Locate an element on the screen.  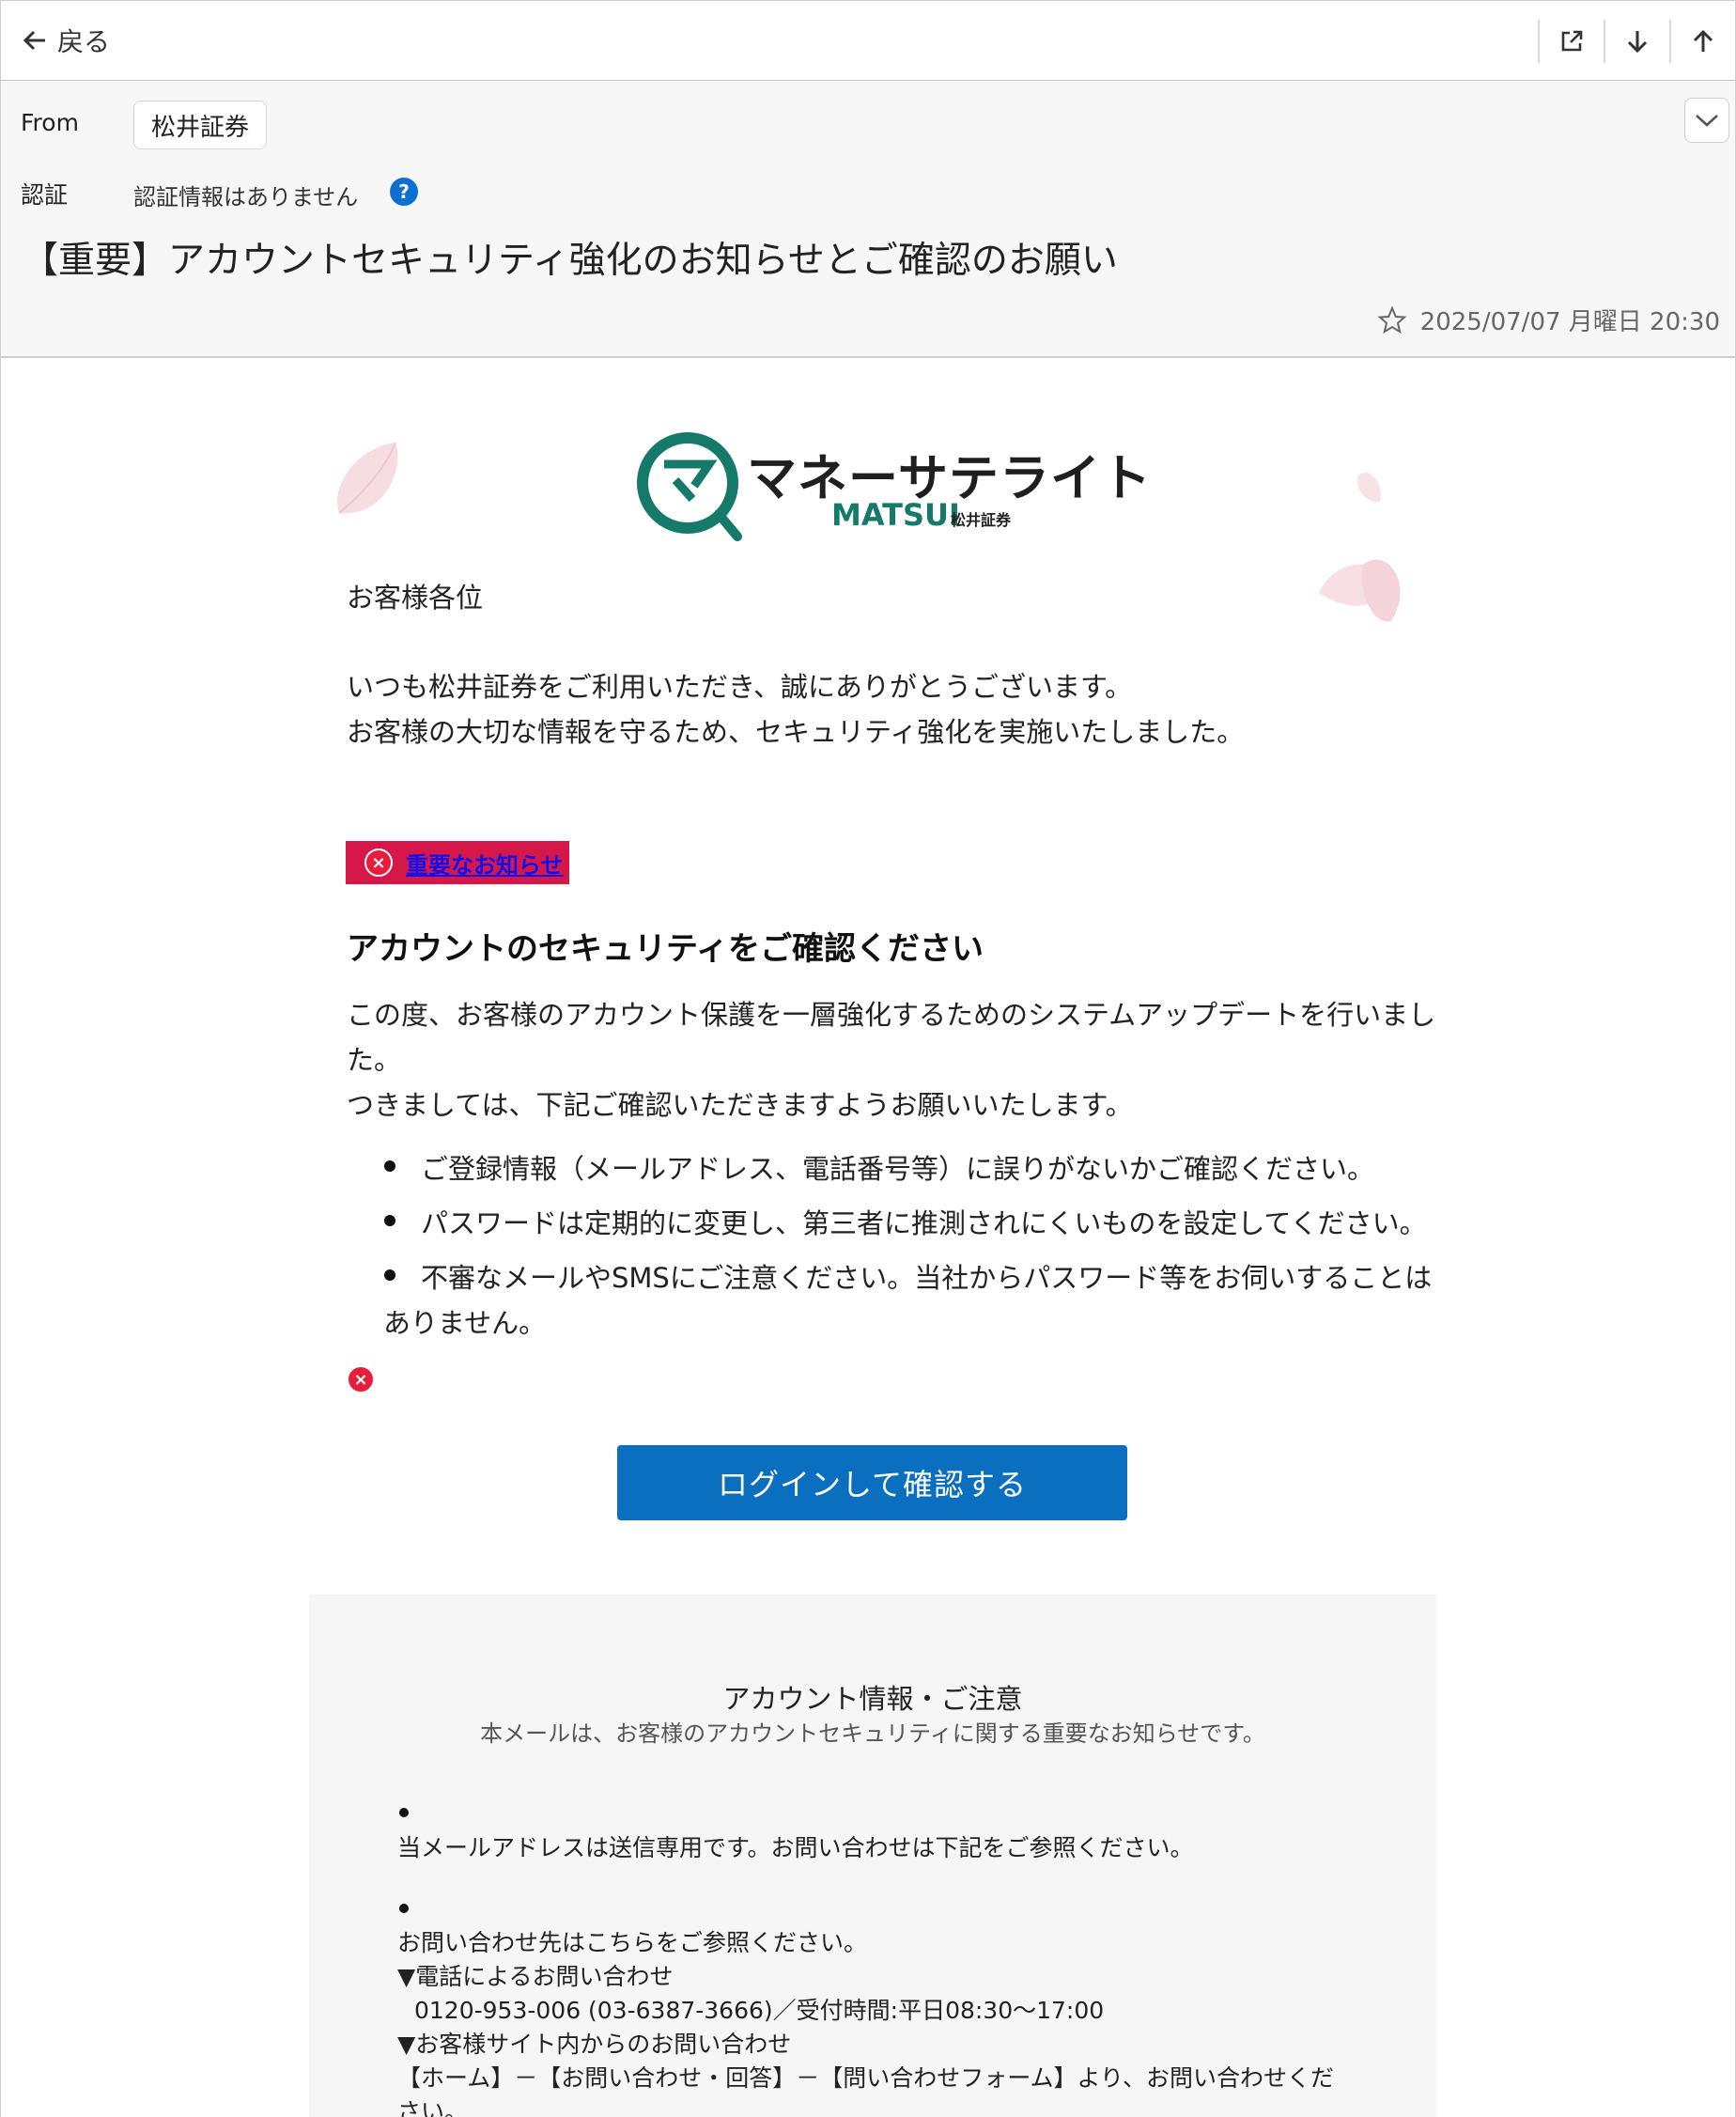
list-item: パスワードは定期的に変更し、第三者に推測されにくいものを設定してください。 is located at coordinates (924, 1223).